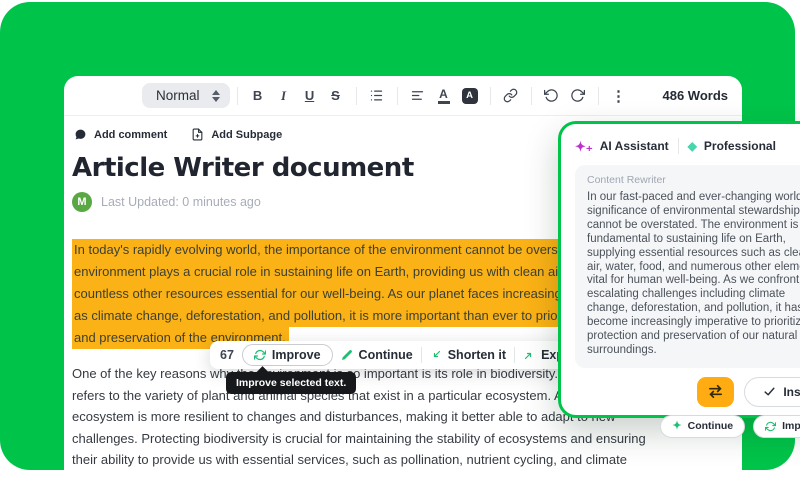  I want to click on link-button, so click(511, 96).